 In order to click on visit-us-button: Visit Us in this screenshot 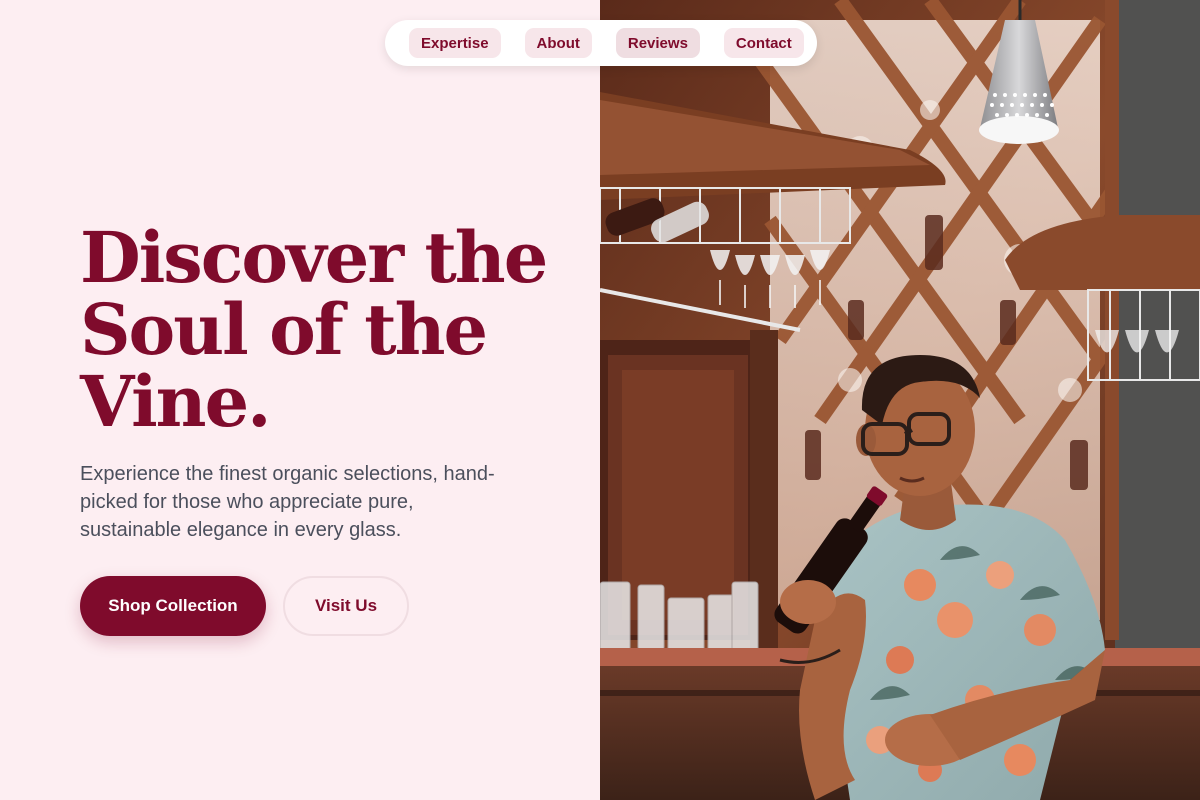, I will do `click(346, 606)`.